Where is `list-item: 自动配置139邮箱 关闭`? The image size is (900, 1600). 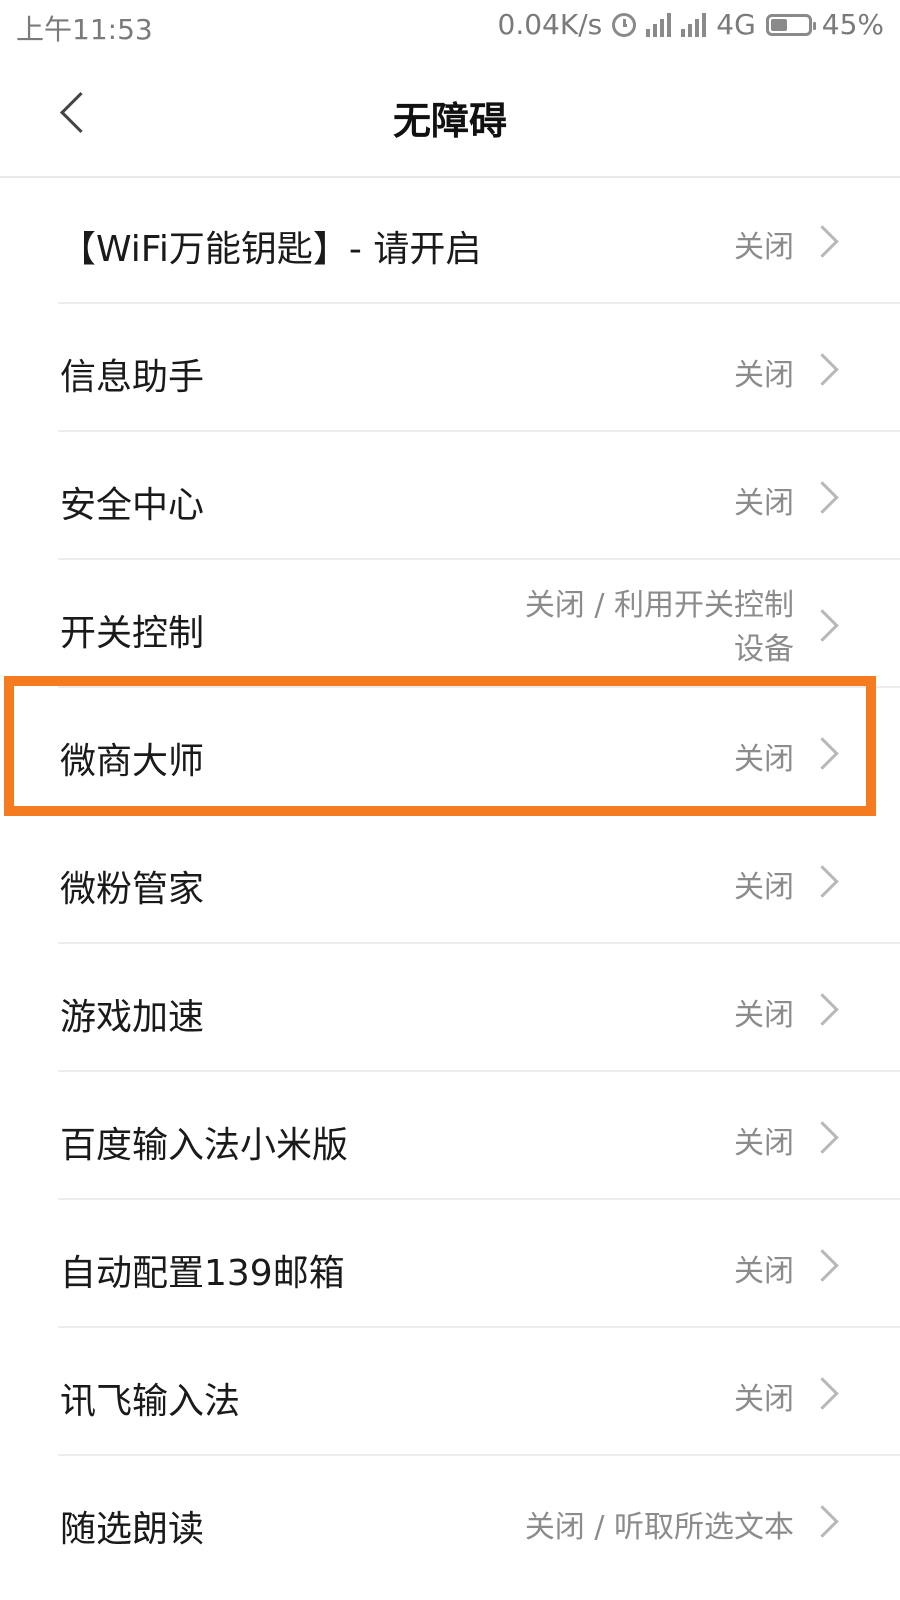 list-item: 自动配置139邮箱 关闭 is located at coordinates (450, 1264).